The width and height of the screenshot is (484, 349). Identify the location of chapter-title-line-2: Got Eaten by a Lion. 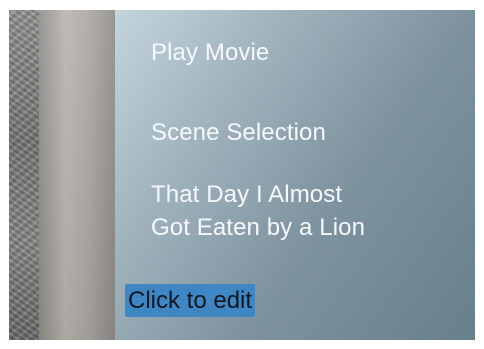
(258, 227).